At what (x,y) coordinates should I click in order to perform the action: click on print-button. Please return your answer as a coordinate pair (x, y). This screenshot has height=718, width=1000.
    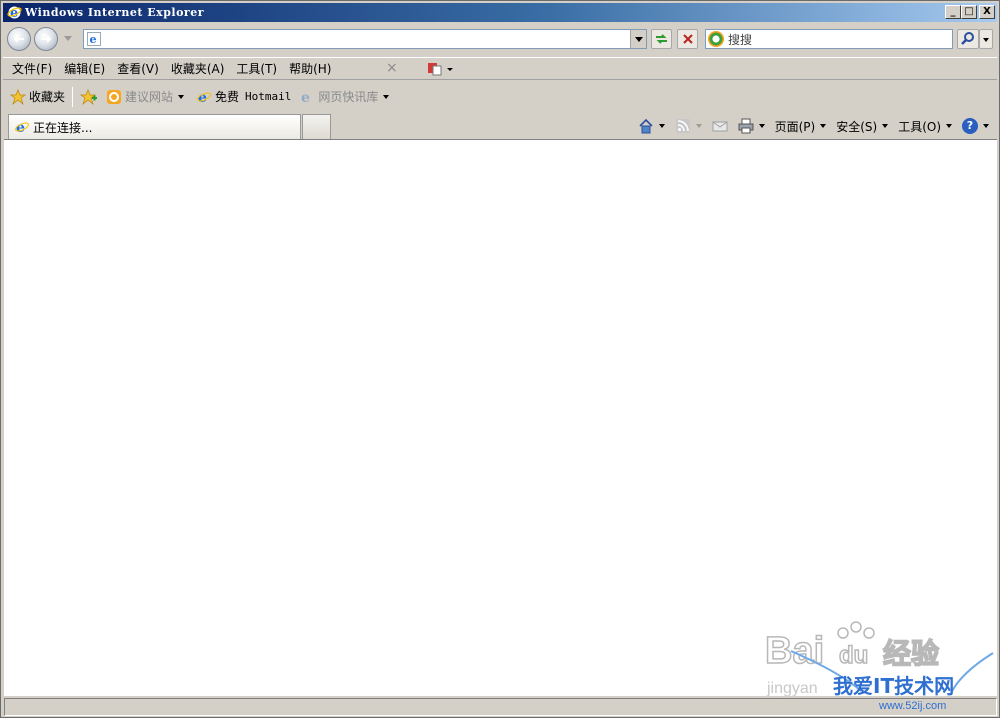
    Looking at the image, I should click on (751, 126).